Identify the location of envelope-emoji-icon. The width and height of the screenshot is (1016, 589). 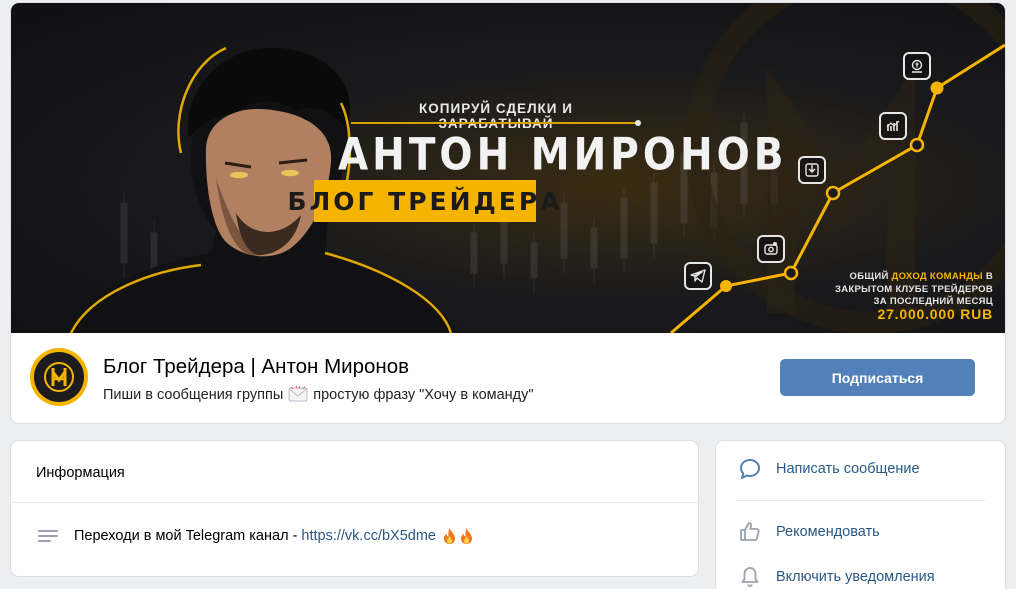
(298, 394).